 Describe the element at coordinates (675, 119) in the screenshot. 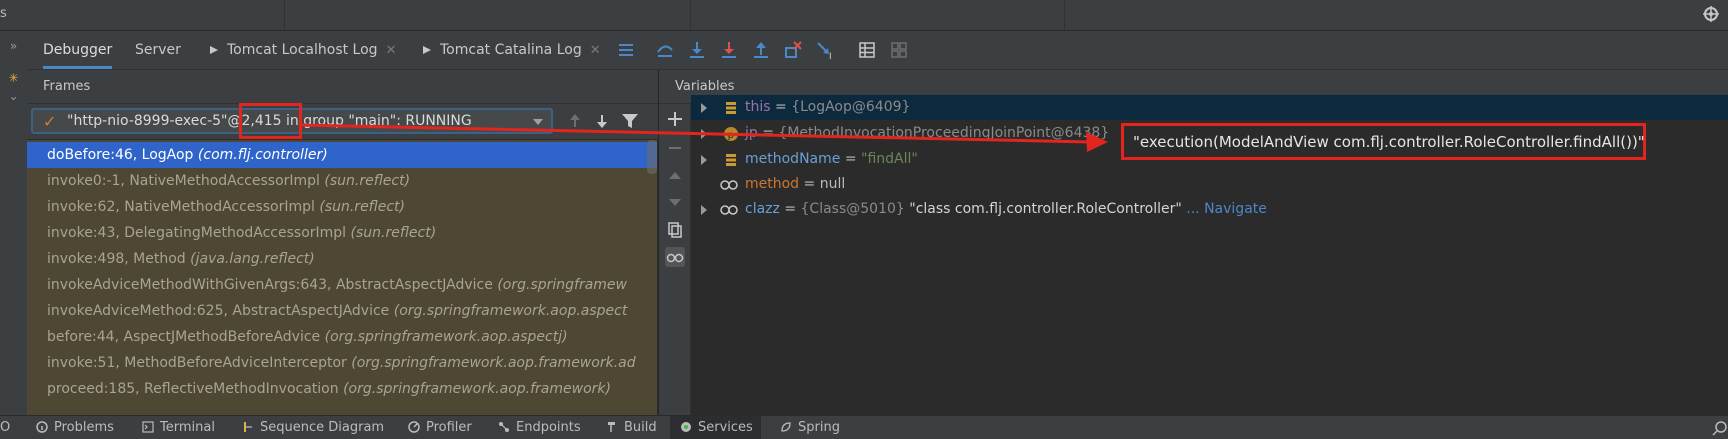

I see `add-icon` at that location.